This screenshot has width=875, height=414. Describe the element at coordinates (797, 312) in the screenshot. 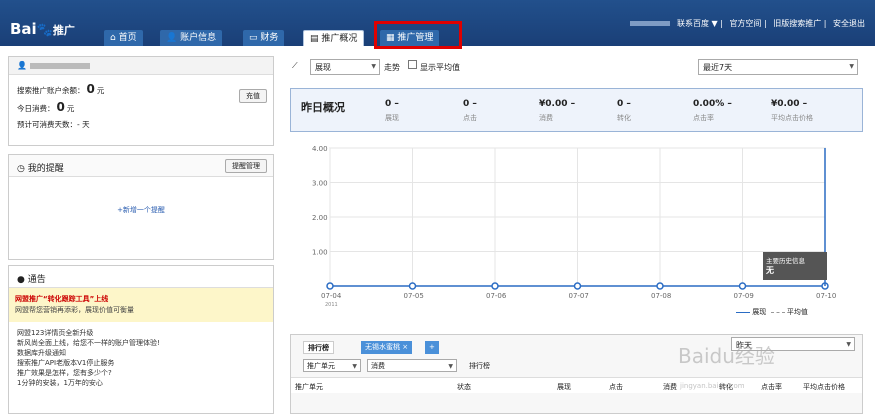

I see `legend-avg: 平均值` at that location.